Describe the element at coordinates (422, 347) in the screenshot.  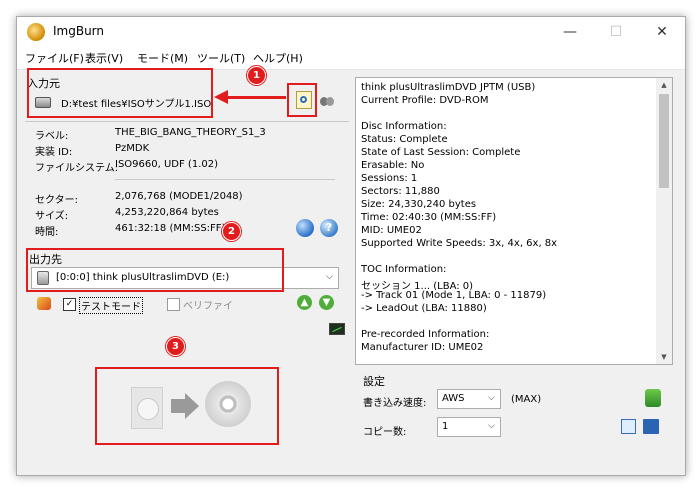
I see `info-line: Manufacturer ID: UME02` at that location.